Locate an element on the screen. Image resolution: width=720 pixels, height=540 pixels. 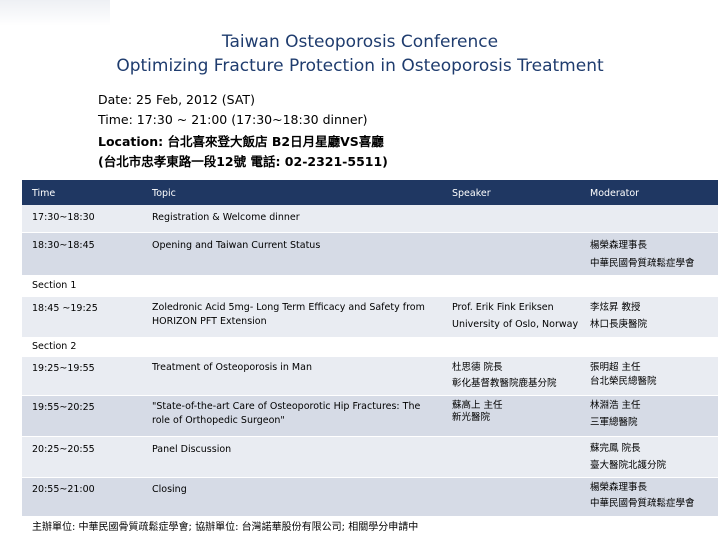
row-topic: Opening and Taiwan Current Status is located at coordinates (236, 245).